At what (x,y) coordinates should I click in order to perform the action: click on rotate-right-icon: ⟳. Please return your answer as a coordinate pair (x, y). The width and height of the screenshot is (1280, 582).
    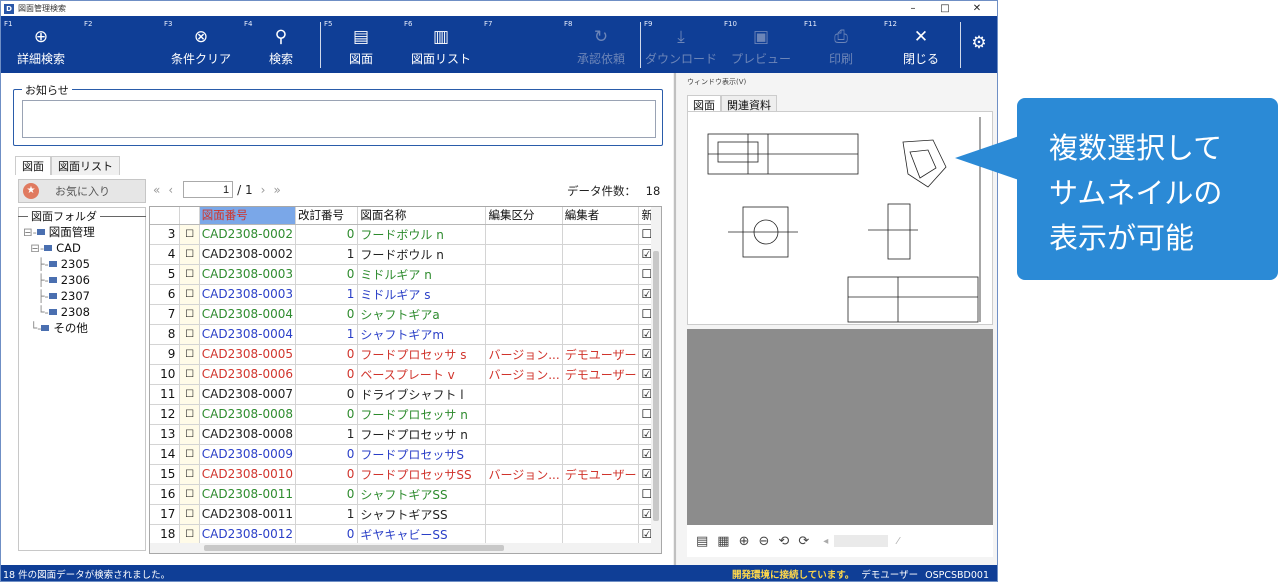
    Looking at the image, I should click on (803, 541).